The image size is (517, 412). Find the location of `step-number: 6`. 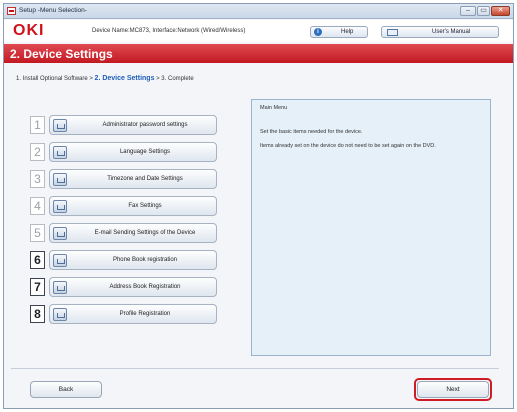

step-number: 6 is located at coordinates (37, 260).